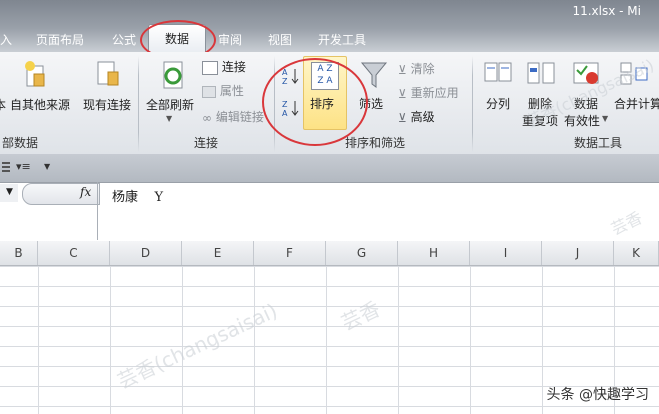 The image size is (659, 414). What do you see at coordinates (636, 103) in the screenshot?
I see `consolidate-button: 合并计算` at bounding box center [636, 103].